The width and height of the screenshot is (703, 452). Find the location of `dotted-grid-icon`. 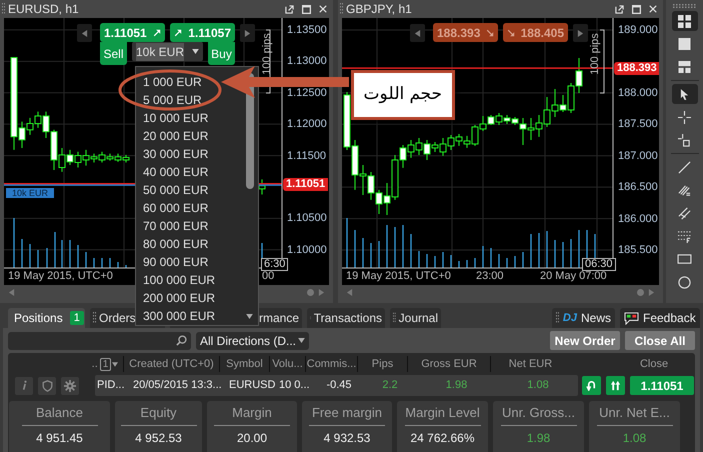

dotted-grid-icon is located at coordinates (684, 236).